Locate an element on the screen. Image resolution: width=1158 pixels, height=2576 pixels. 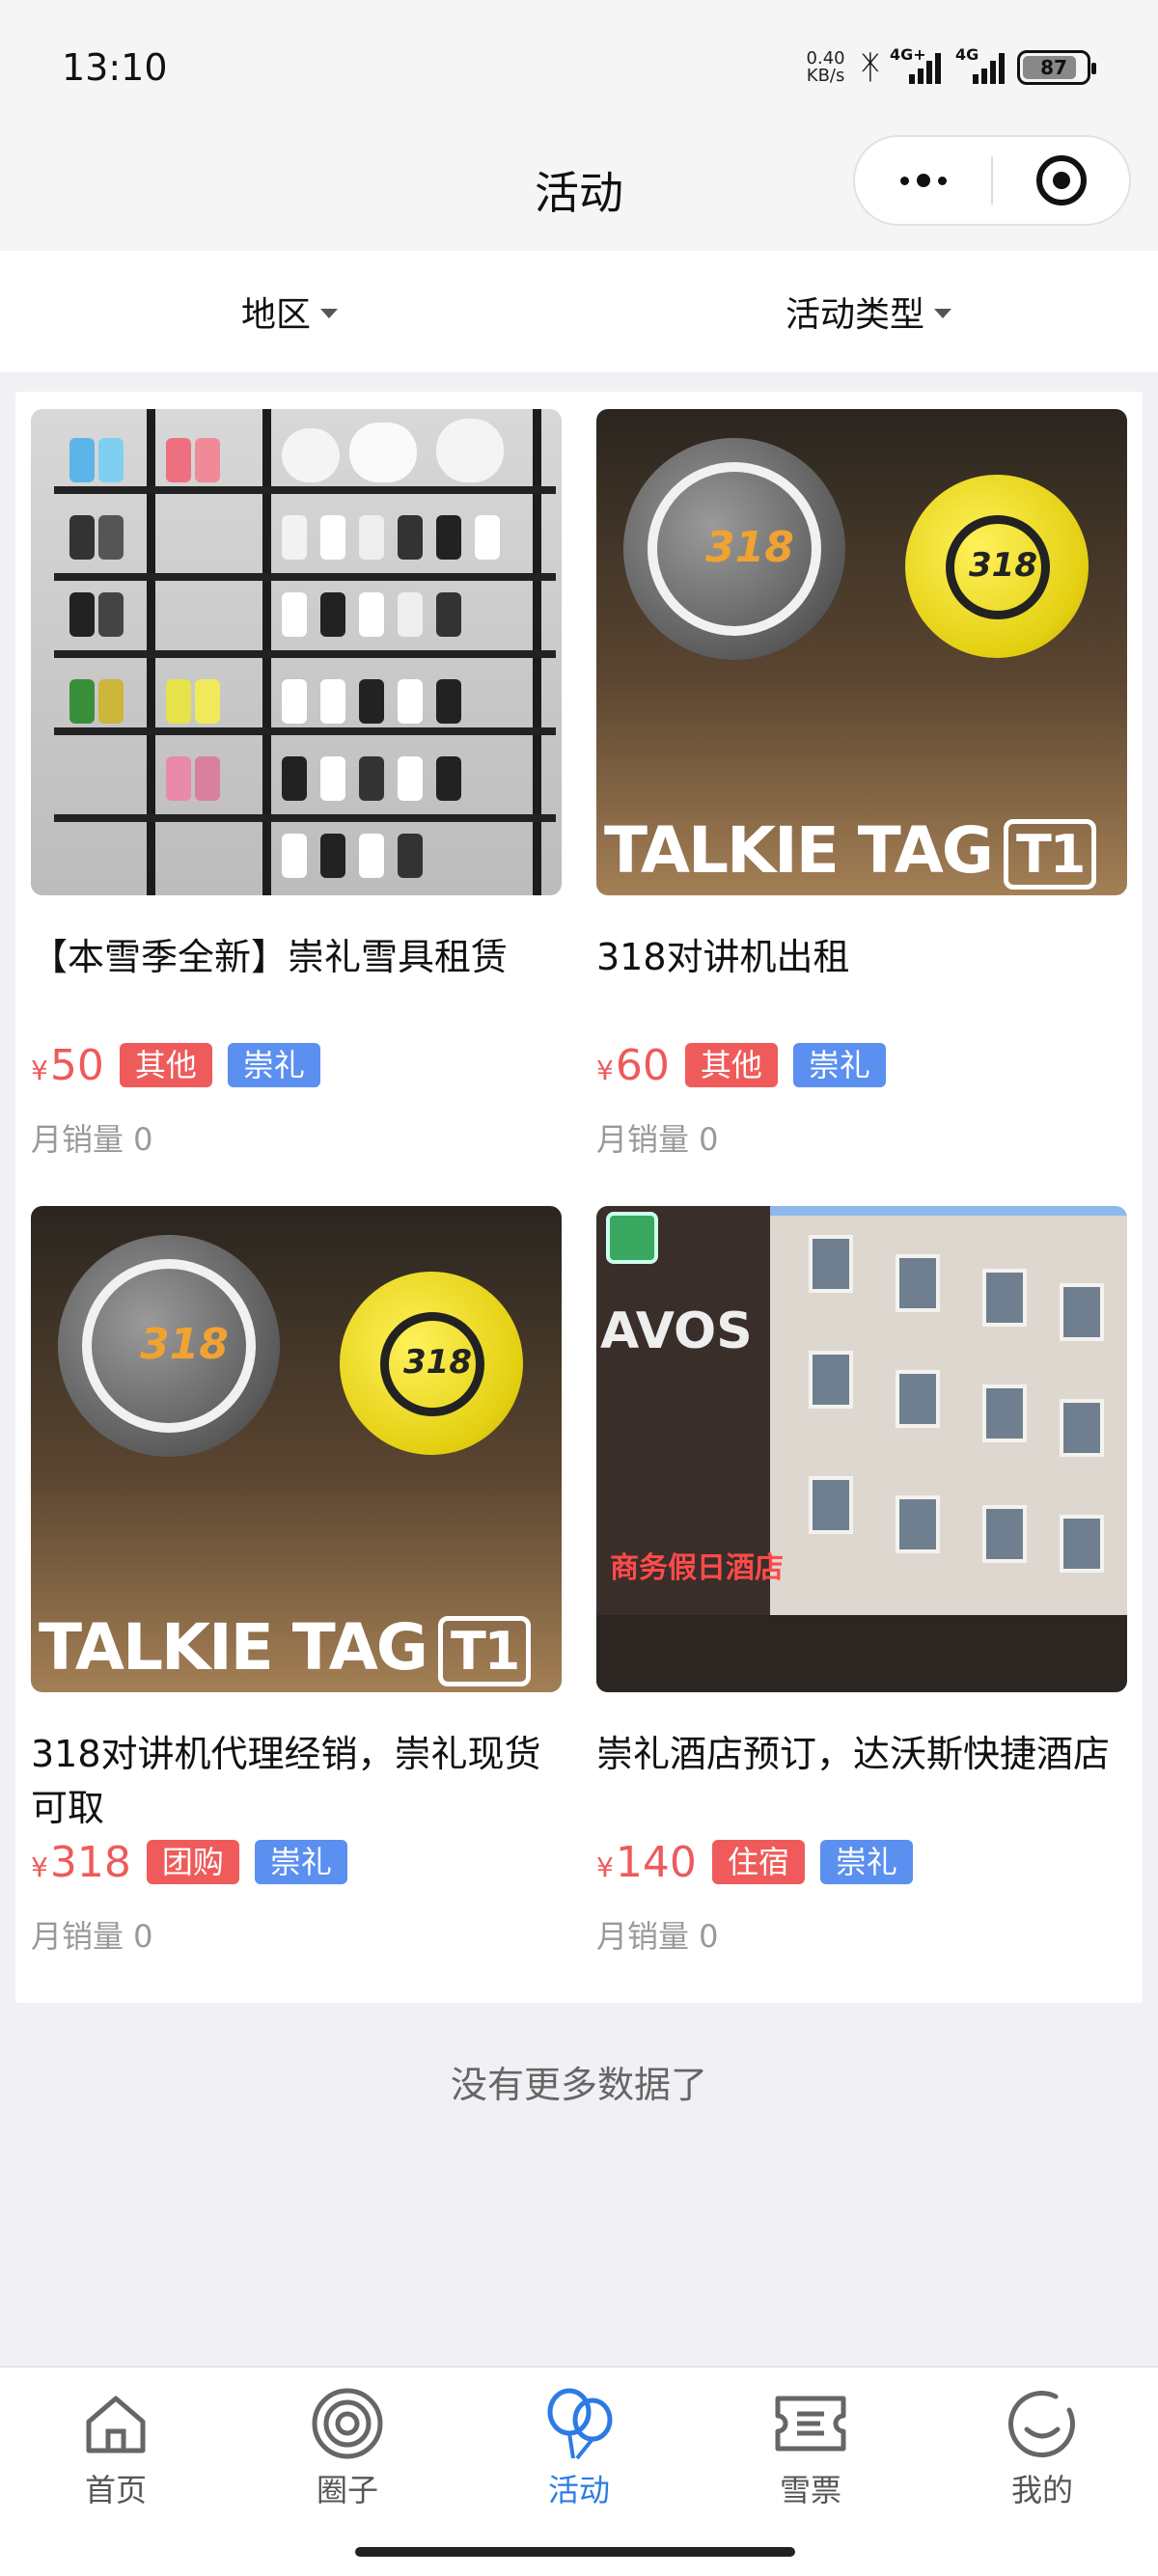
product-title: 318对讲机代理经销，崇礼现货可取 is located at coordinates (286, 1781).